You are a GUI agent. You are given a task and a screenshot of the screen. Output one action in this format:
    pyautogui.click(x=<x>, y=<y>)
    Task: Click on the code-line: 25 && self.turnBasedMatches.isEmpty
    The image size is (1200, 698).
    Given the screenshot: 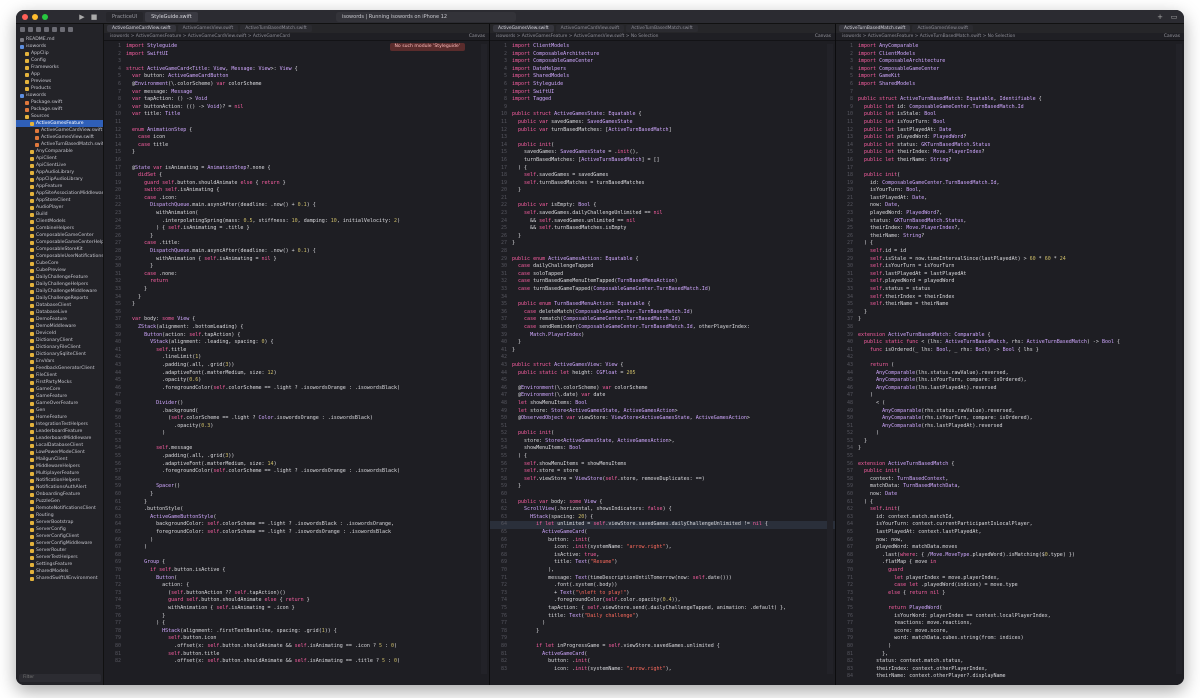 What is the action you would take?
    pyautogui.click(x=662, y=229)
    